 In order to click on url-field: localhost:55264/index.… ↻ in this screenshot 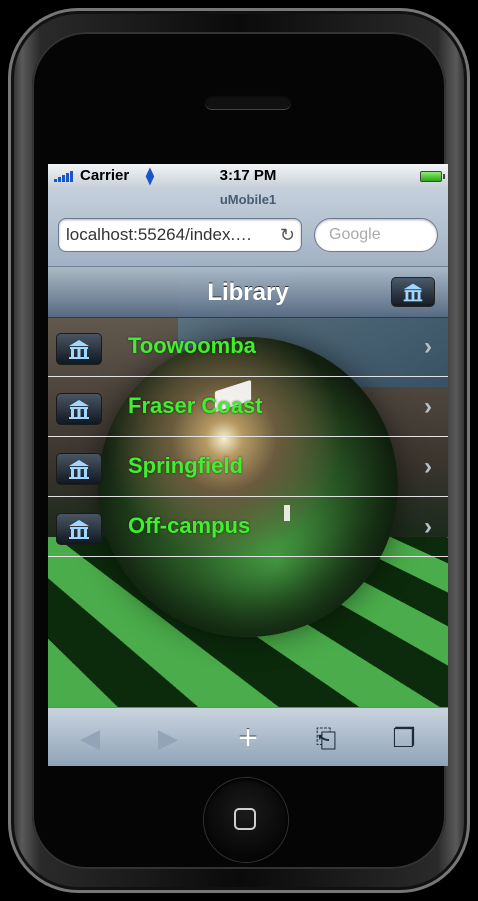, I will do `click(180, 235)`.